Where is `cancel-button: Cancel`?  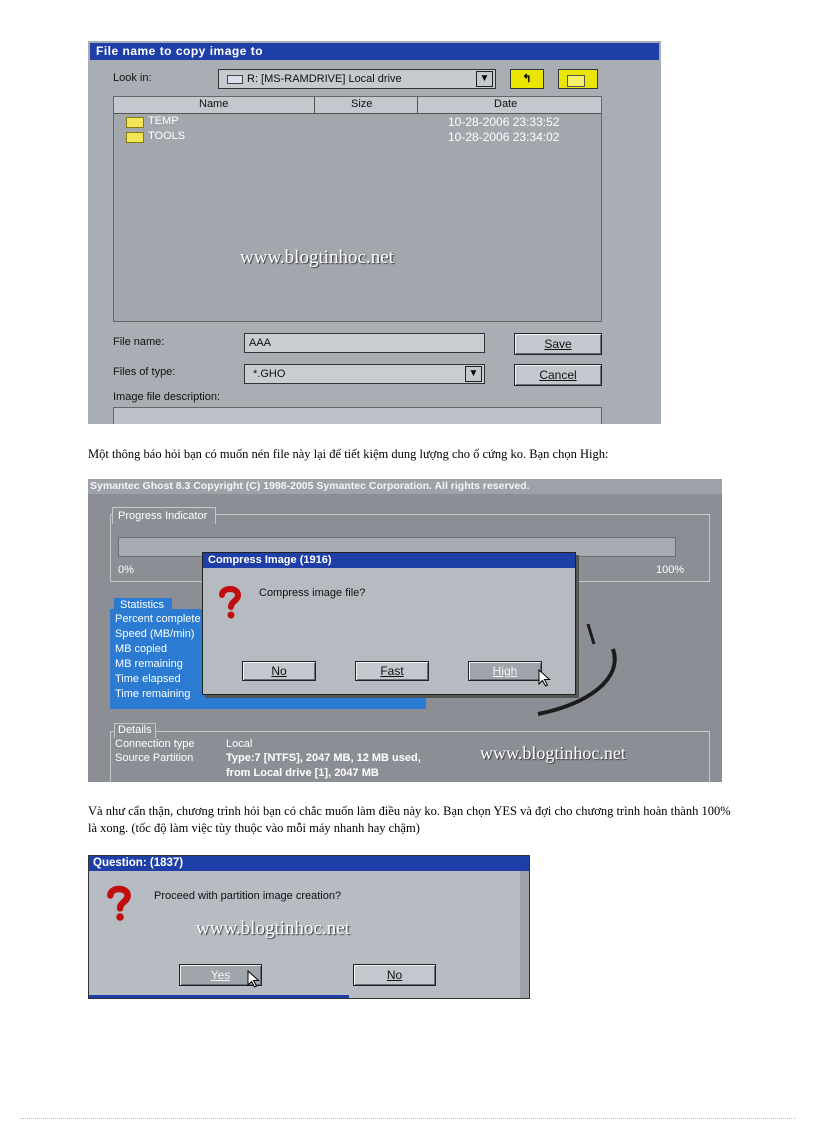 cancel-button: Cancel is located at coordinates (558, 375).